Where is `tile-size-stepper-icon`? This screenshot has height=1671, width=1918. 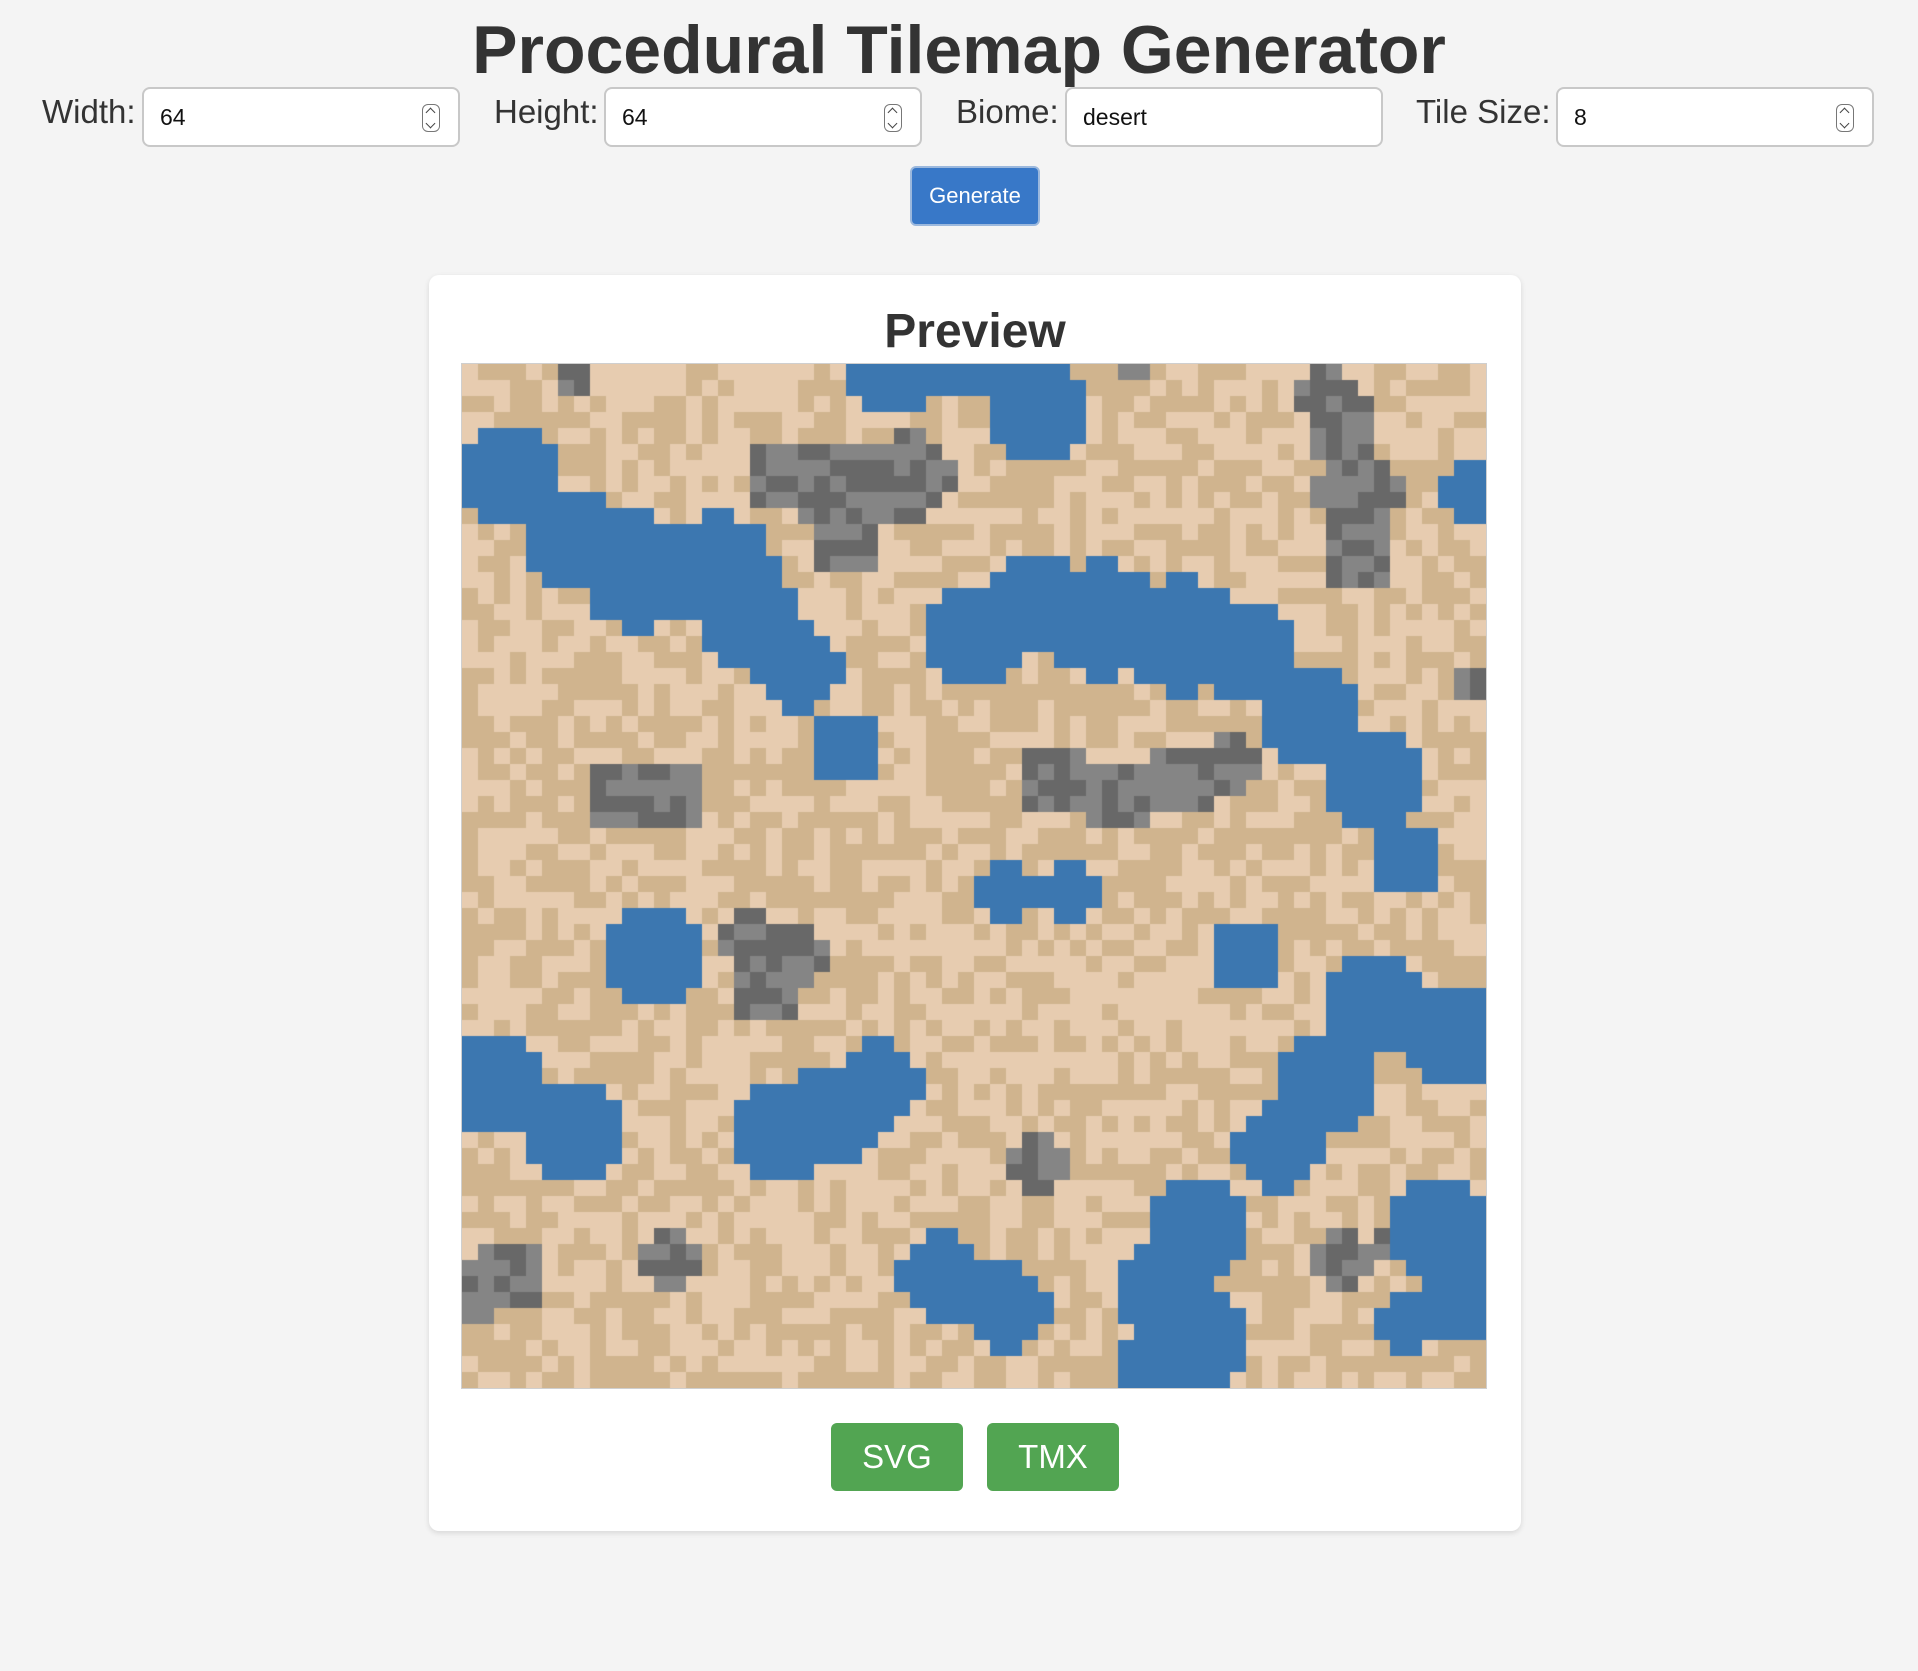
tile-size-stepper-icon is located at coordinates (1845, 118).